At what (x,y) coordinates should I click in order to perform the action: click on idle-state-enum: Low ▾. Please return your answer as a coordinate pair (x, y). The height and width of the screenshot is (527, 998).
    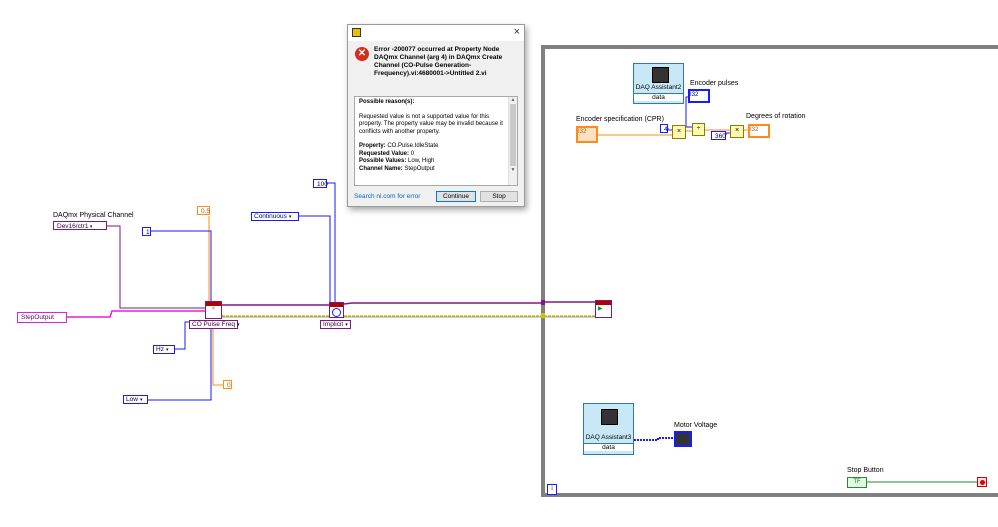
    Looking at the image, I should click on (135, 399).